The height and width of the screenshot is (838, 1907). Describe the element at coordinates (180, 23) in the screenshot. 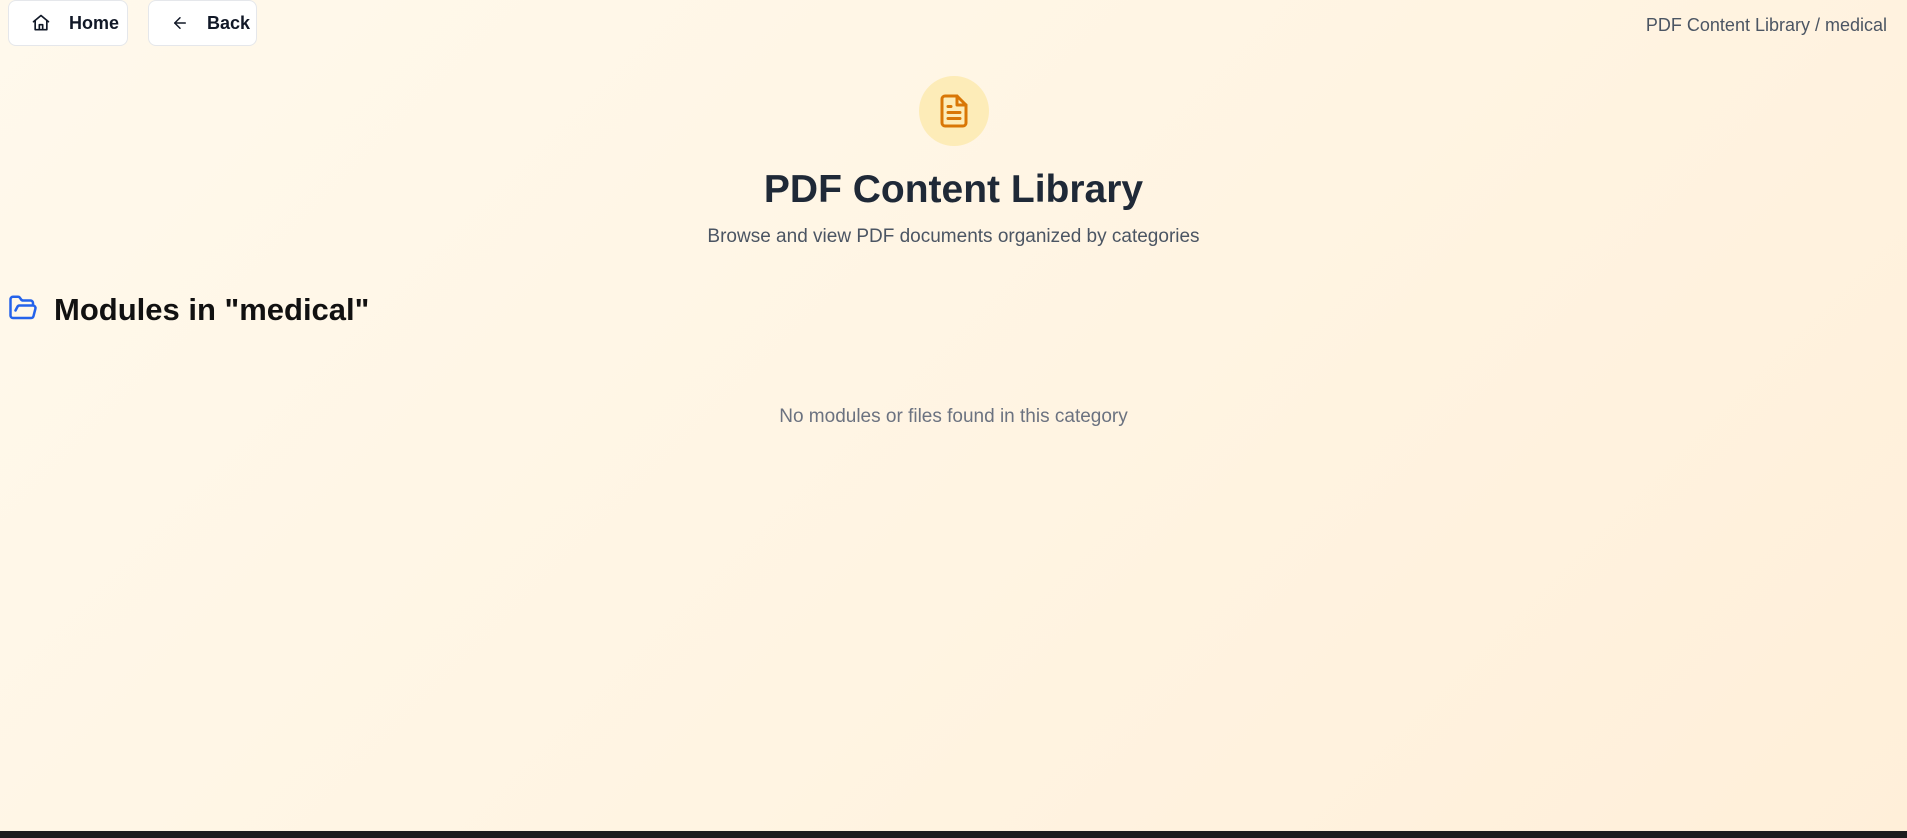

I see `arrow-left-icon` at that location.